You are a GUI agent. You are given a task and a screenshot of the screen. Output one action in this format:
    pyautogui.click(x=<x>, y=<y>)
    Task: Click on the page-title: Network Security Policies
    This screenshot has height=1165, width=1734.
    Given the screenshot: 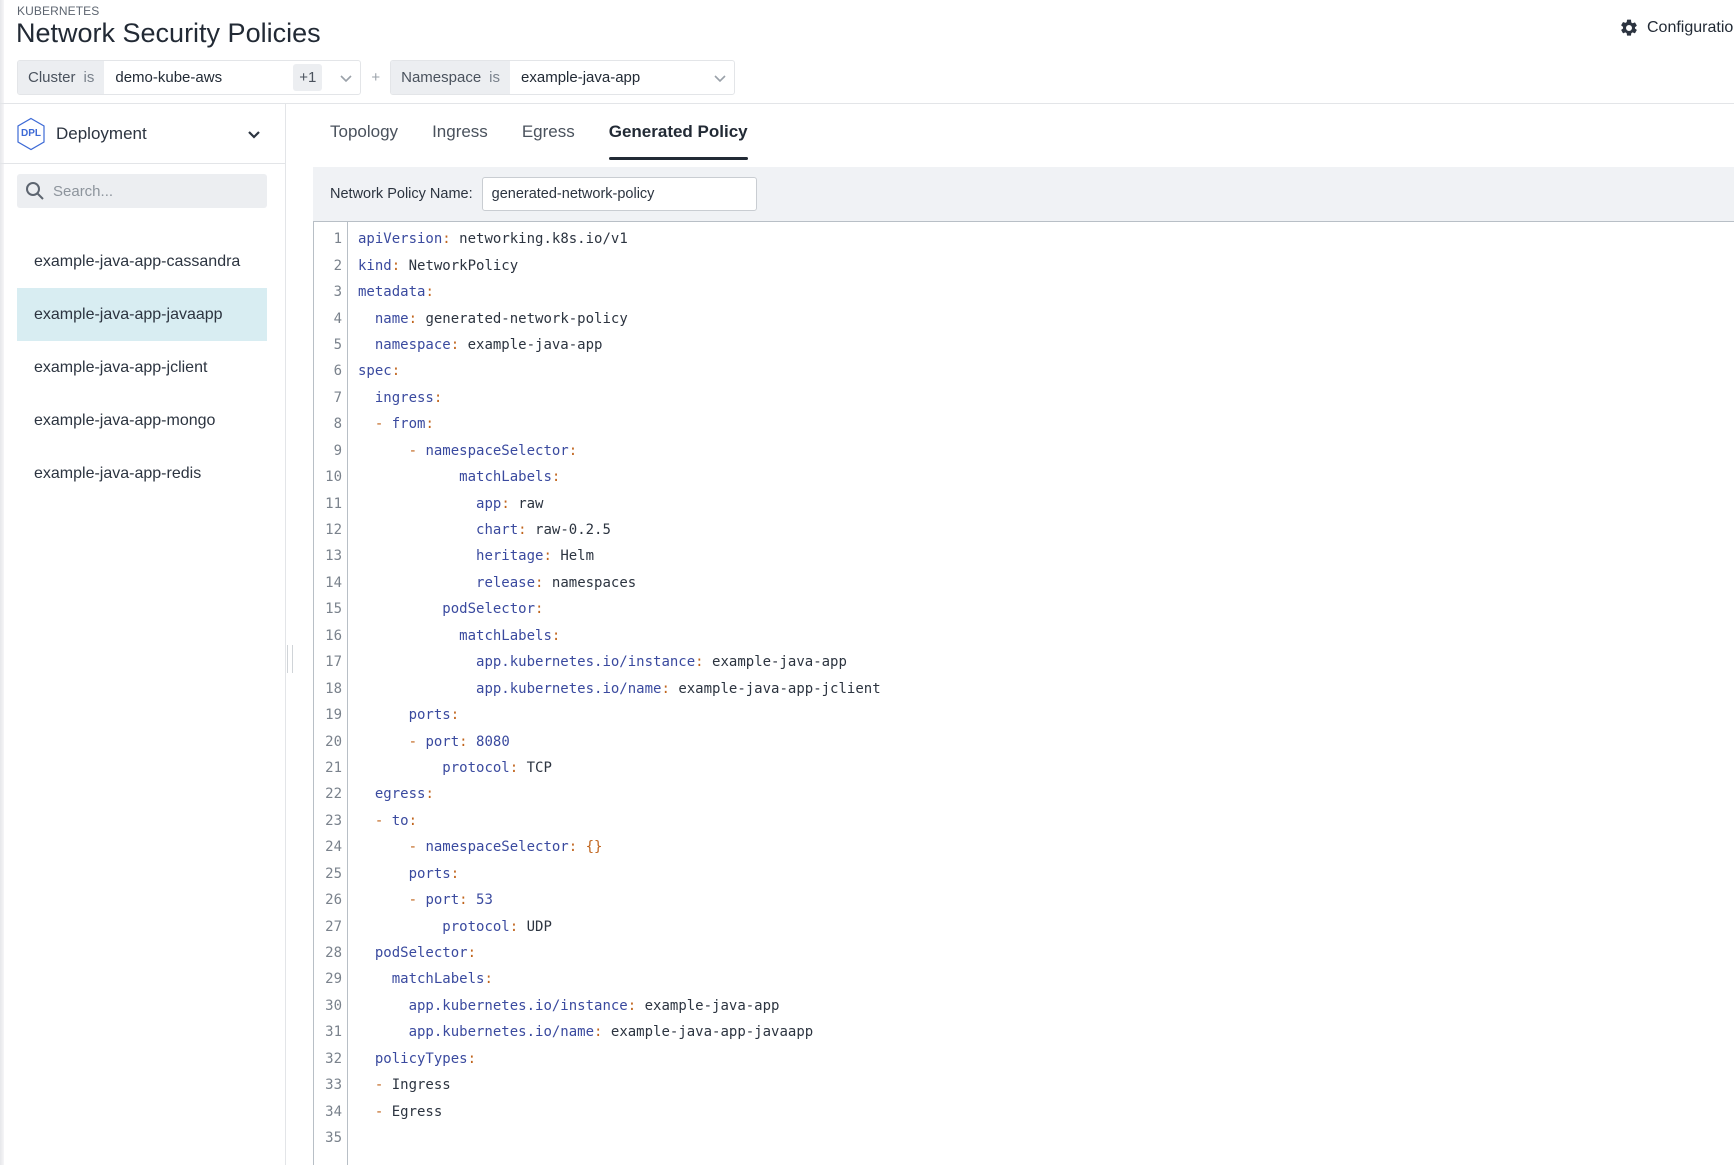 What is the action you would take?
    pyautogui.click(x=168, y=33)
    